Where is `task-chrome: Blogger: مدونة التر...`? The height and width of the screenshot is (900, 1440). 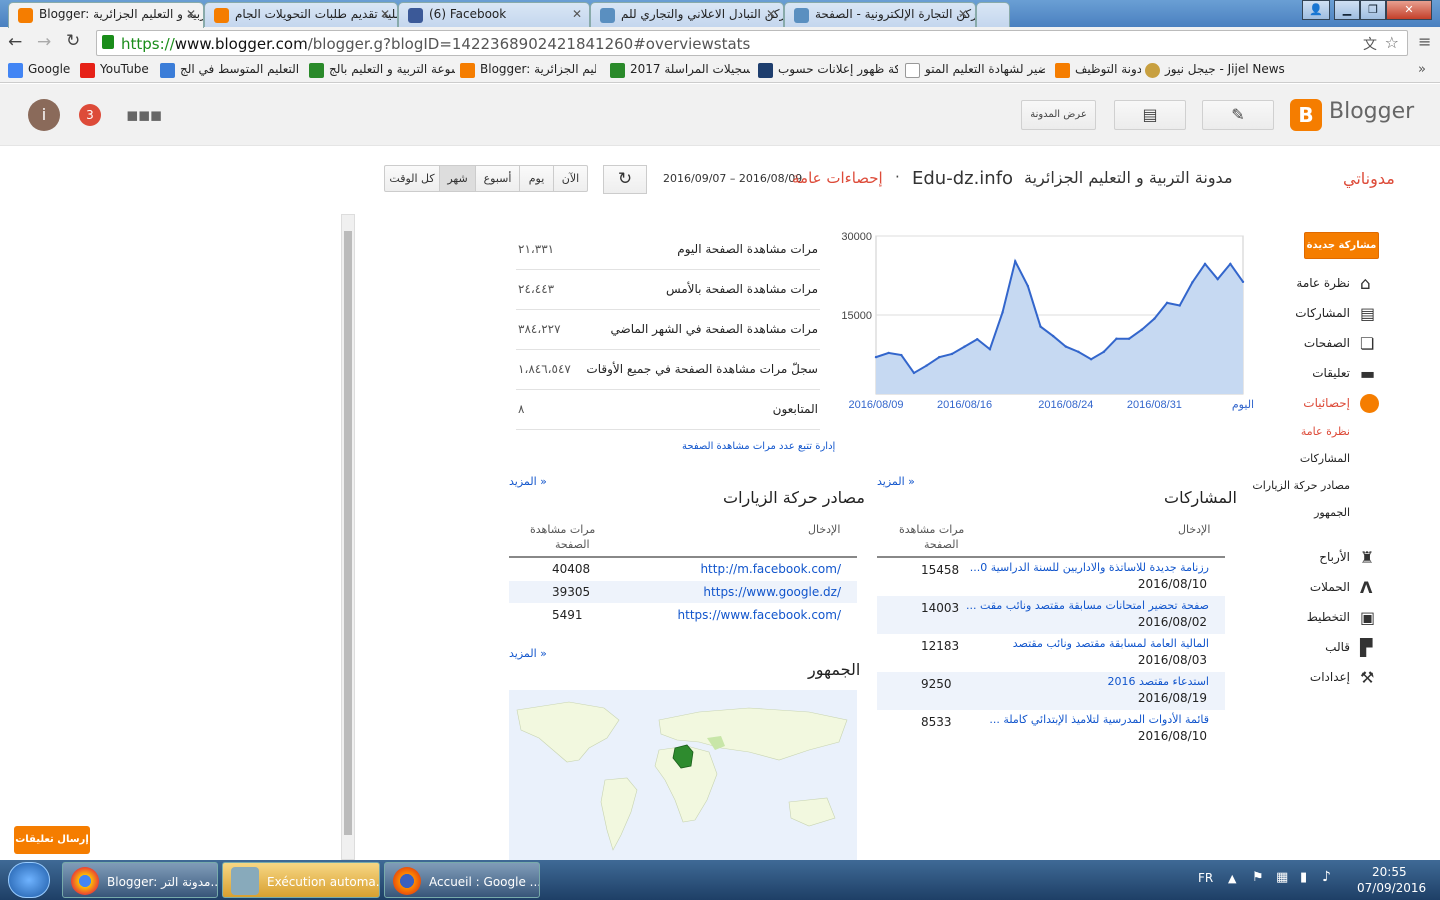
task-chrome: Blogger: مدونة التر... is located at coordinates (140, 880).